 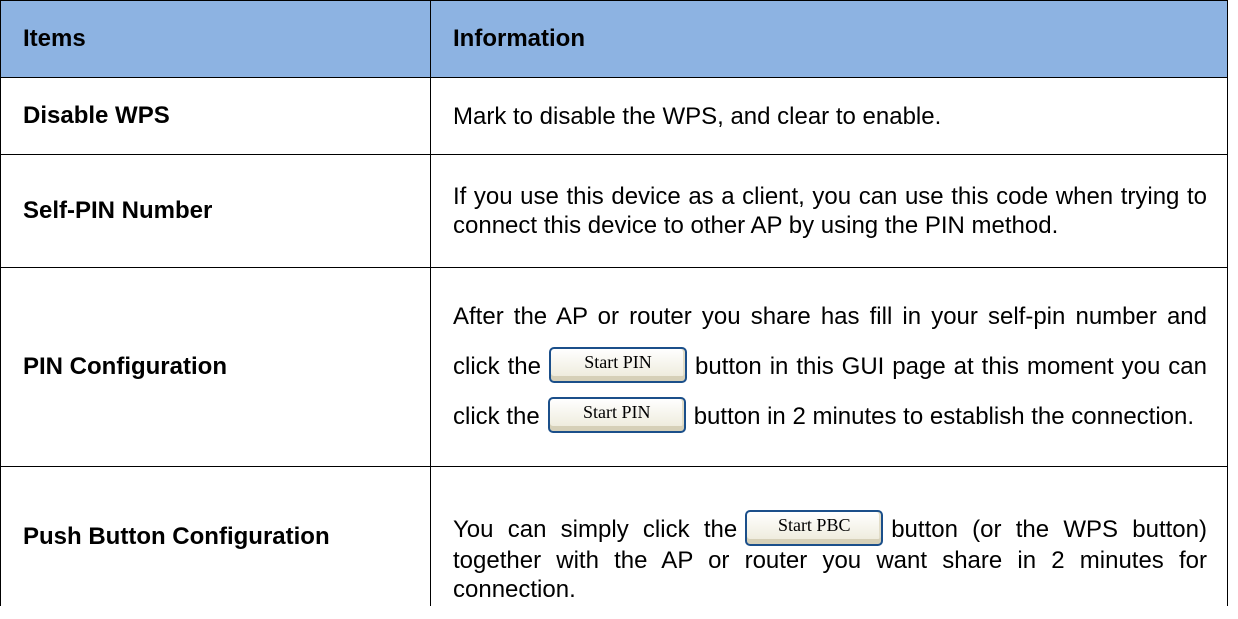 I want to click on start-pbc-button-image: Start PBC, so click(x=814, y=528).